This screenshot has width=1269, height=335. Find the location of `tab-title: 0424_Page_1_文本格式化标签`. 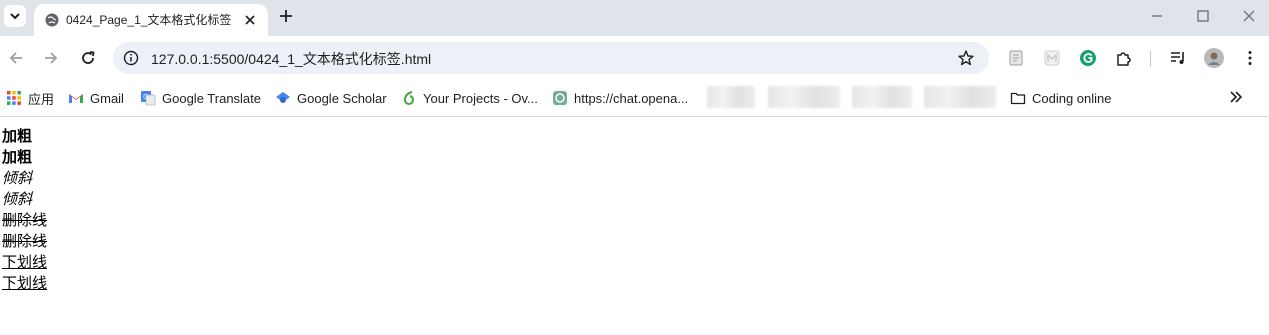

tab-title: 0424_Page_1_文本格式化标签 is located at coordinates (149, 20).